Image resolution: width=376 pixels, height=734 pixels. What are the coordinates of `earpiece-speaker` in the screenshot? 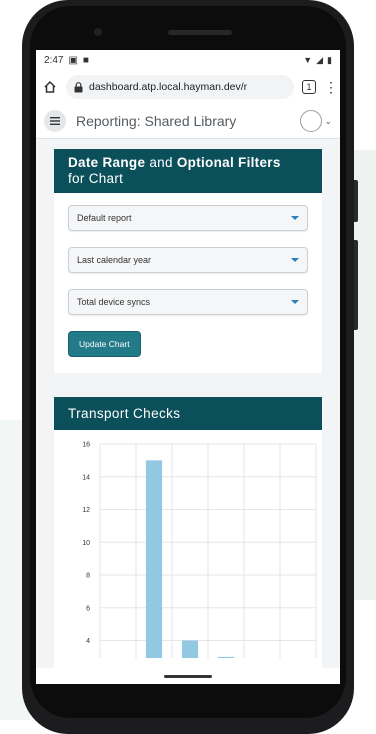 It's located at (200, 32).